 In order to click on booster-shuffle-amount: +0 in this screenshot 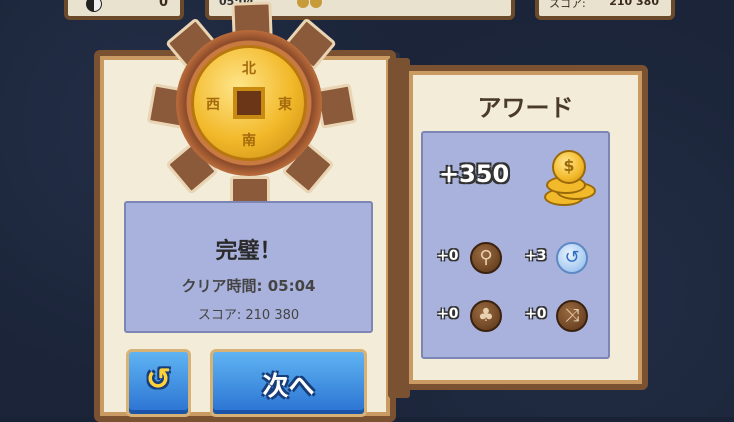, I will do `click(536, 314)`.